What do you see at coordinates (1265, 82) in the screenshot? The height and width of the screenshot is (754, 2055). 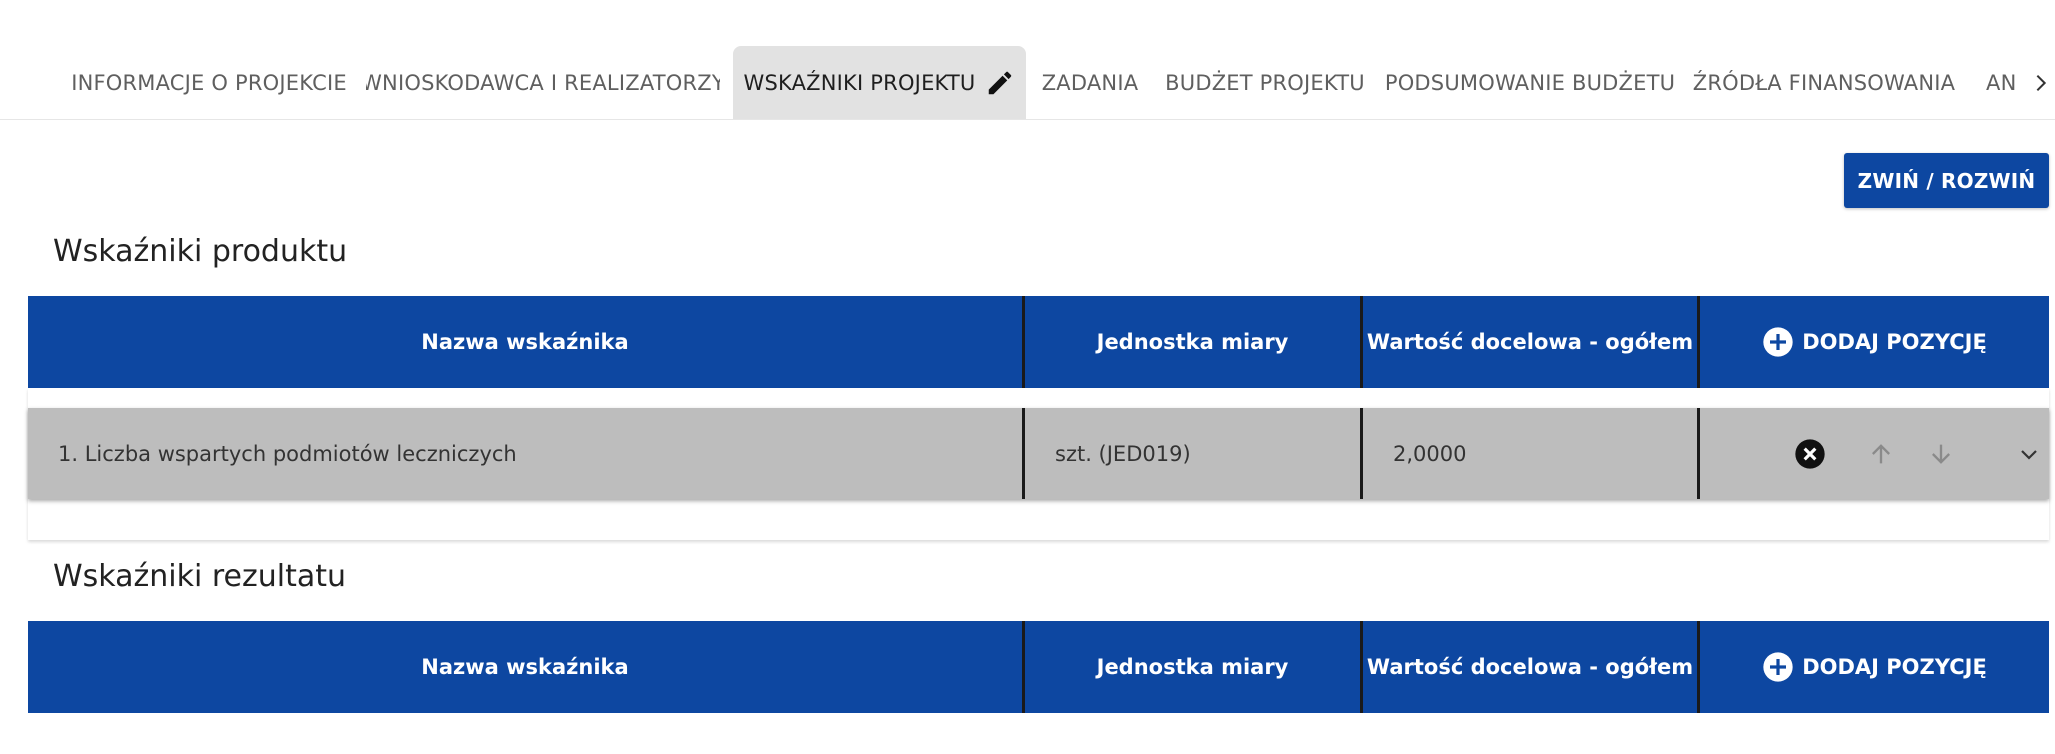 I see `tab-budzet-projektu: BUDŻET PROJEKTU` at bounding box center [1265, 82].